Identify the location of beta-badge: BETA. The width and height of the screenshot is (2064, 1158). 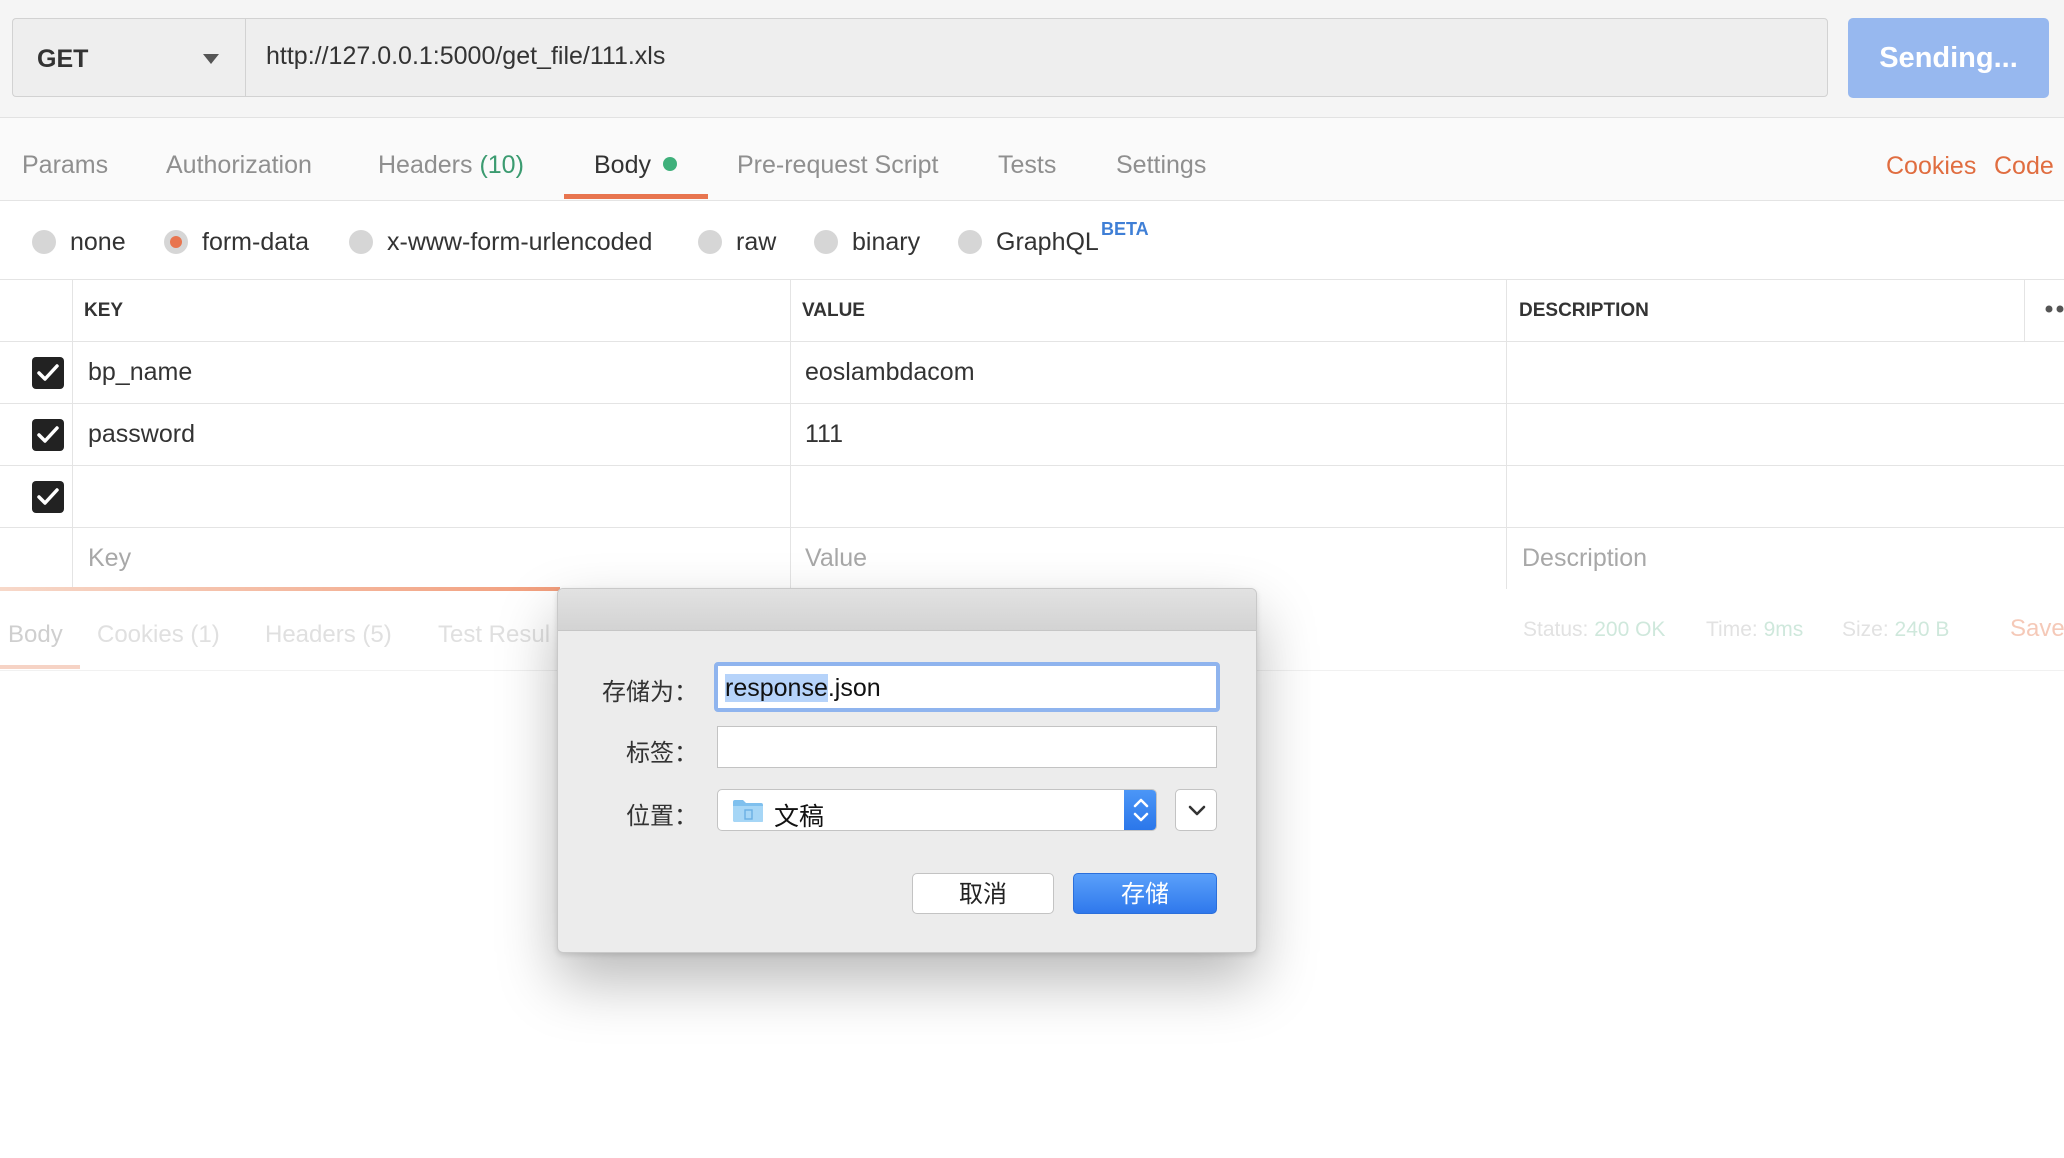
(1125, 229).